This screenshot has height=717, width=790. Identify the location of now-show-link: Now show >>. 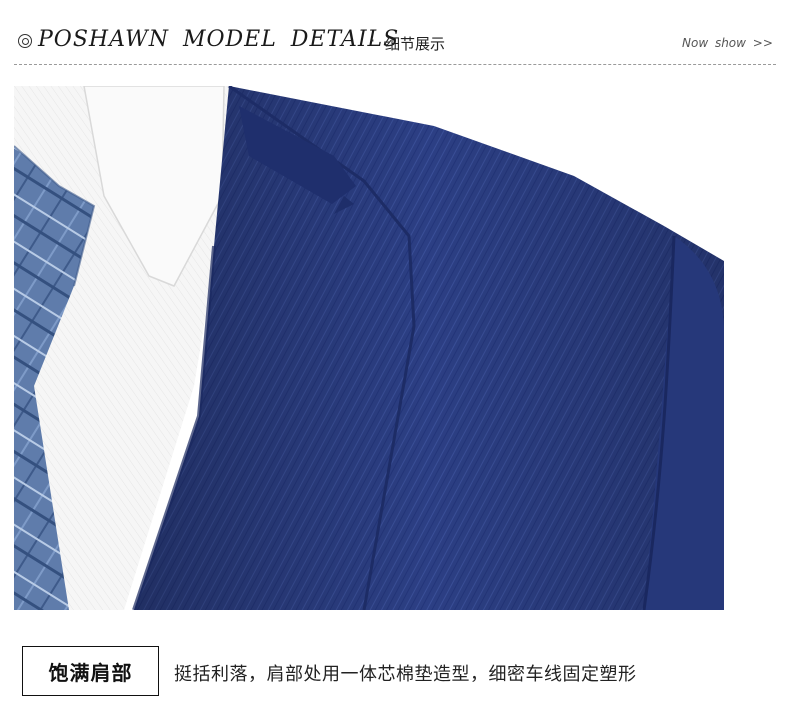
(727, 43).